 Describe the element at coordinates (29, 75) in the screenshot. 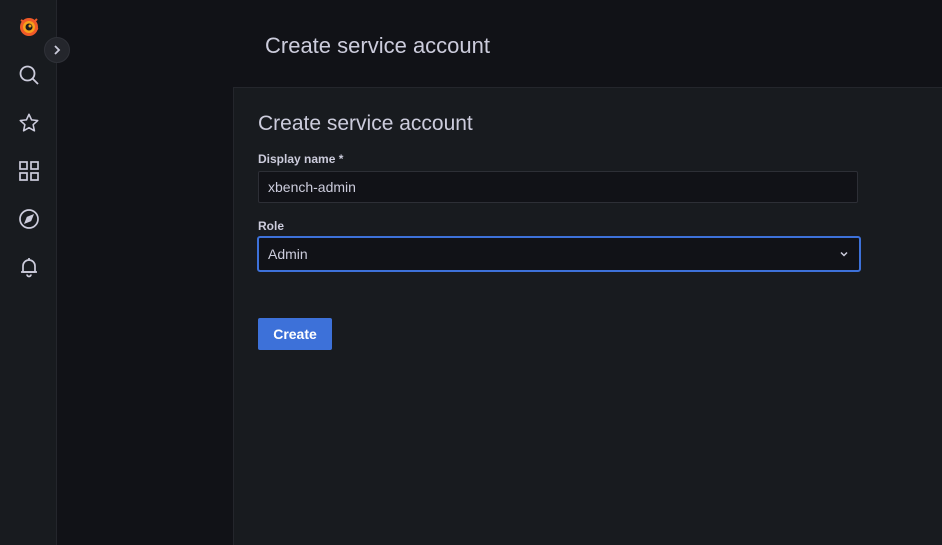

I see `search-icon` at that location.